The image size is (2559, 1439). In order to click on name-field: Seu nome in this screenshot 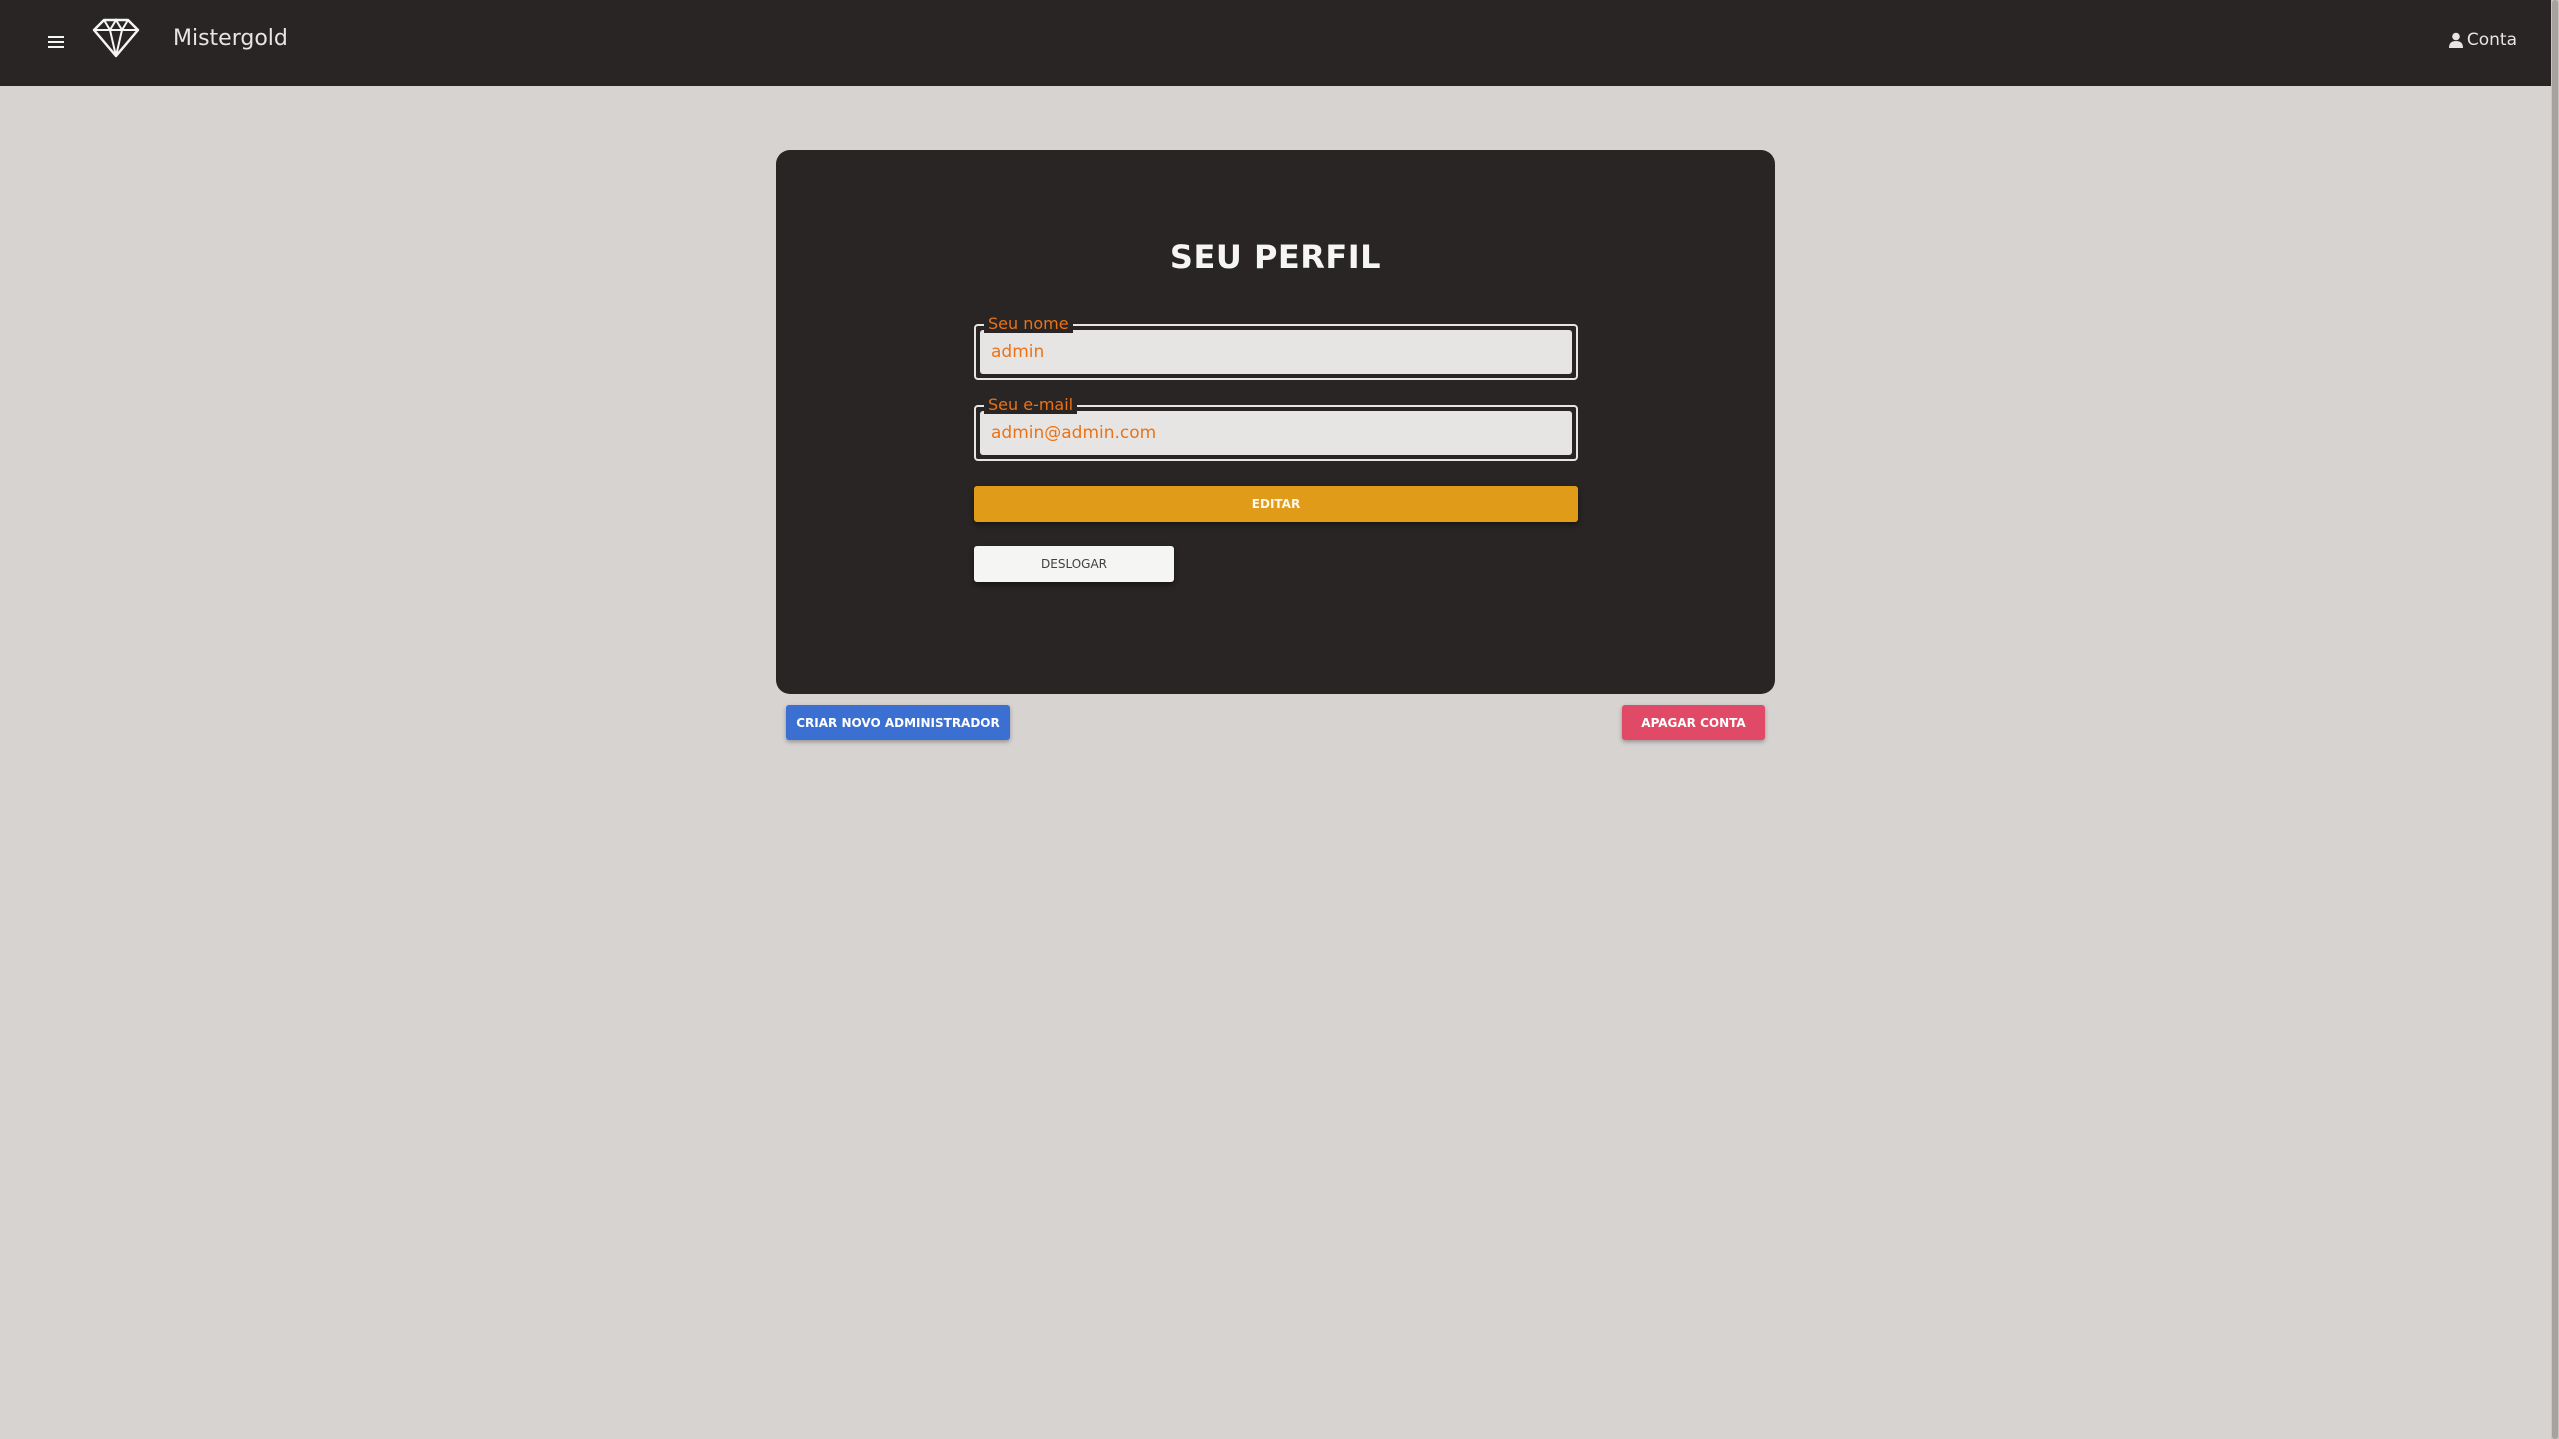, I will do `click(1276, 347)`.